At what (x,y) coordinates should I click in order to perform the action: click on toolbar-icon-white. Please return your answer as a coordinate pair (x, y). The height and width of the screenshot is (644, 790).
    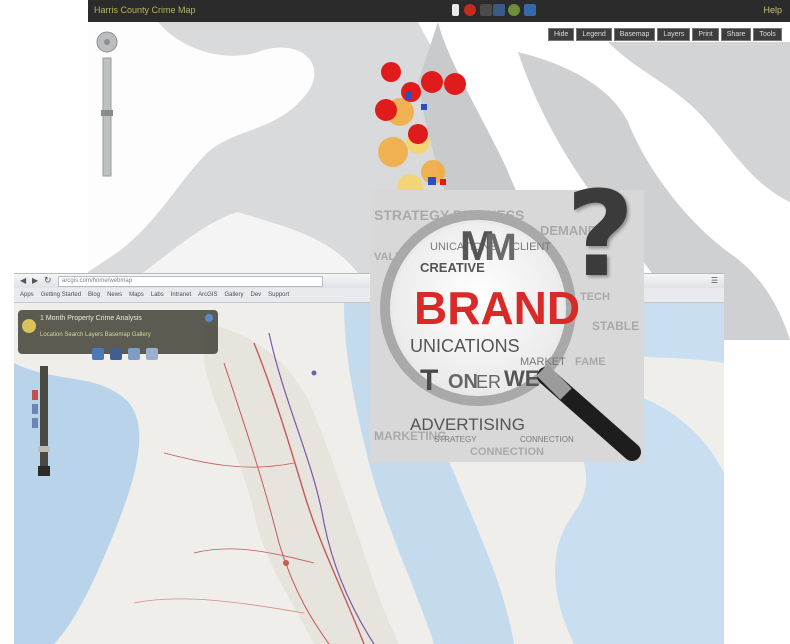
    Looking at the image, I should click on (455, 10).